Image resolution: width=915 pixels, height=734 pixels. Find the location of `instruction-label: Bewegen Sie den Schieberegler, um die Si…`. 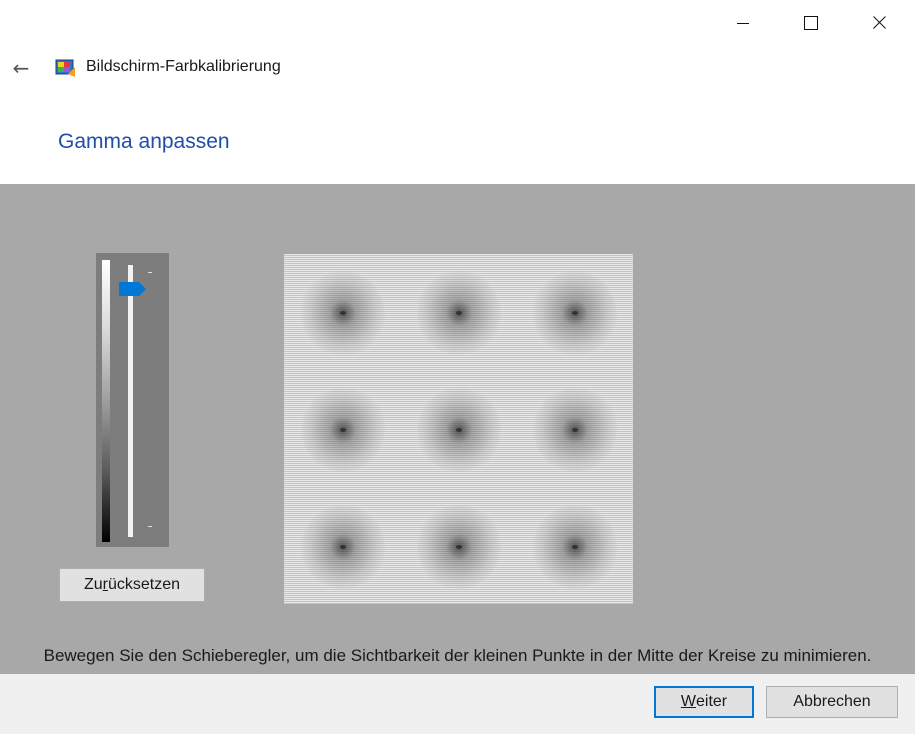

instruction-label: Bewegen Sie den Schieberegler, um die Si… is located at coordinates (457, 655).